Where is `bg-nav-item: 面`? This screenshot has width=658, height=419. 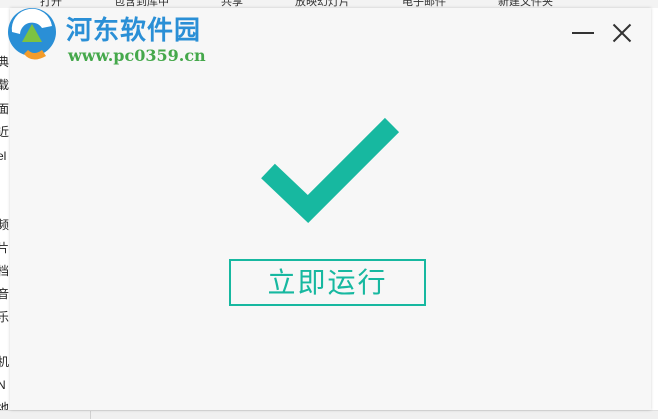 bg-nav-item: 面 is located at coordinates (4, 109).